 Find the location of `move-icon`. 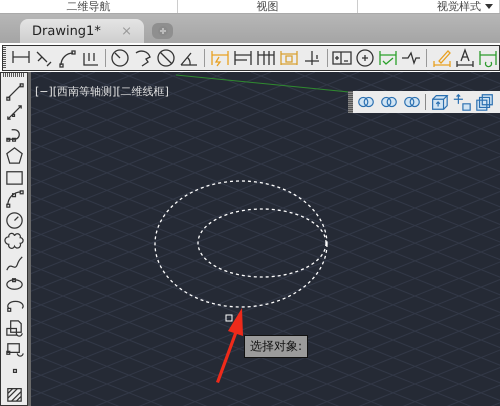

move-icon is located at coordinates (462, 102).